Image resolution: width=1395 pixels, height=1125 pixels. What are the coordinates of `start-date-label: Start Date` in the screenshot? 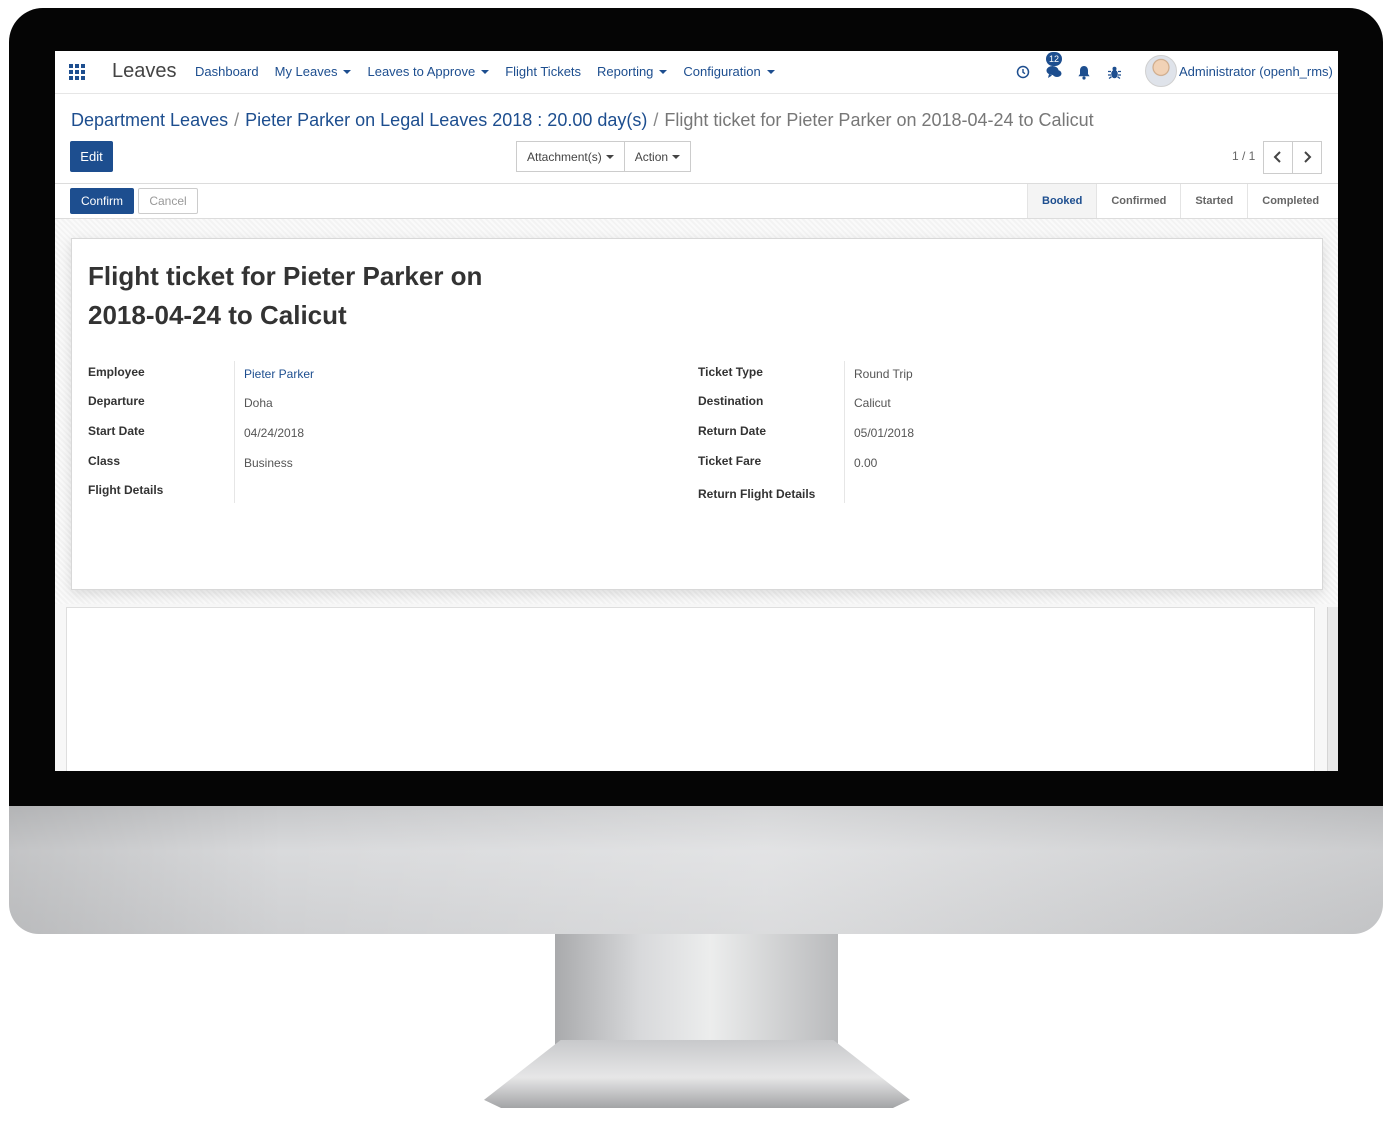 It's located at (116, 431).